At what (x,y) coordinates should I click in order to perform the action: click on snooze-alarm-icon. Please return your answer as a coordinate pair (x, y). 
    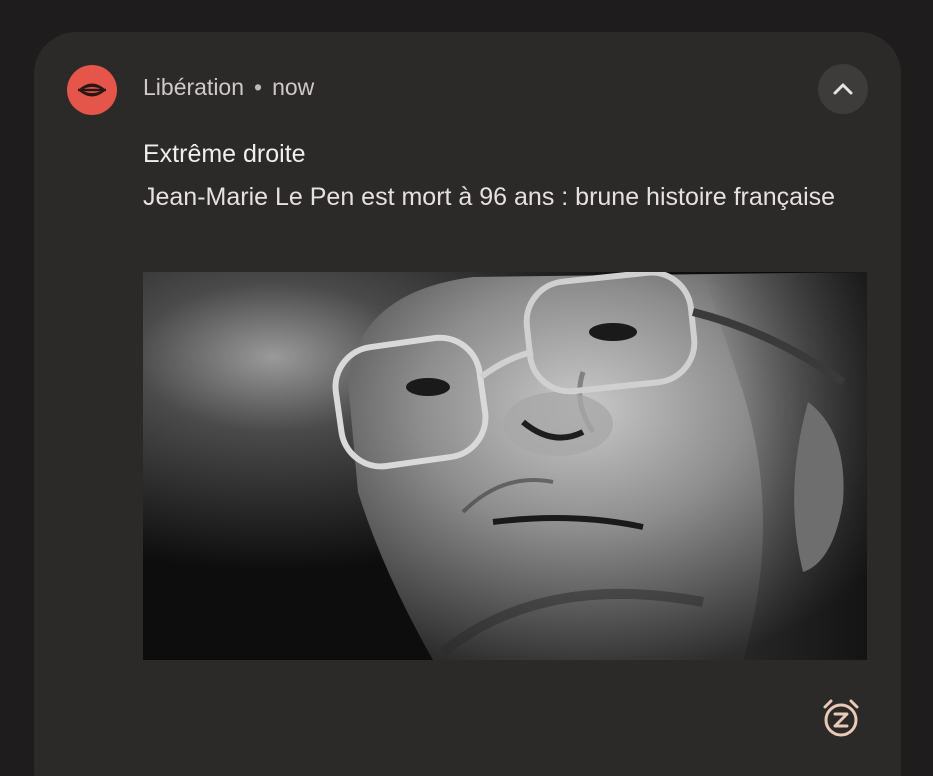
    Looking at the image, I should click on (841, 718).